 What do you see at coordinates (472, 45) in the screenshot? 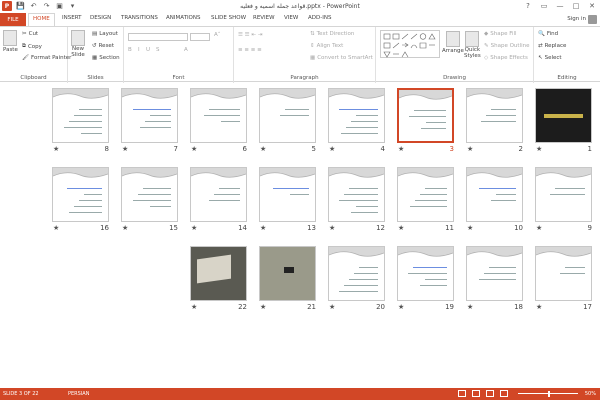
I see `quick-styles-button: Quick Styles` at bounding box center [472, 45].